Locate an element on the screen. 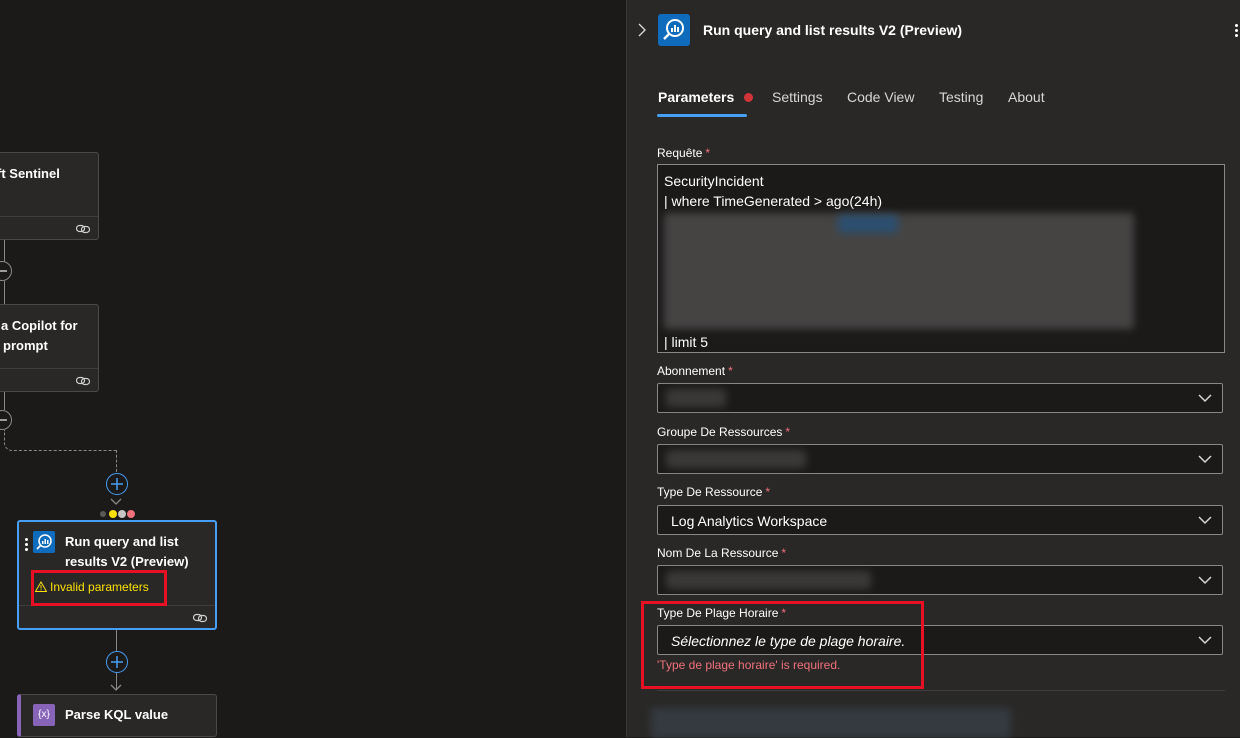 This screenshot has width=1240, height=738. action-card-sentinel: ft Sentinel is located at coordinates (49, 196).